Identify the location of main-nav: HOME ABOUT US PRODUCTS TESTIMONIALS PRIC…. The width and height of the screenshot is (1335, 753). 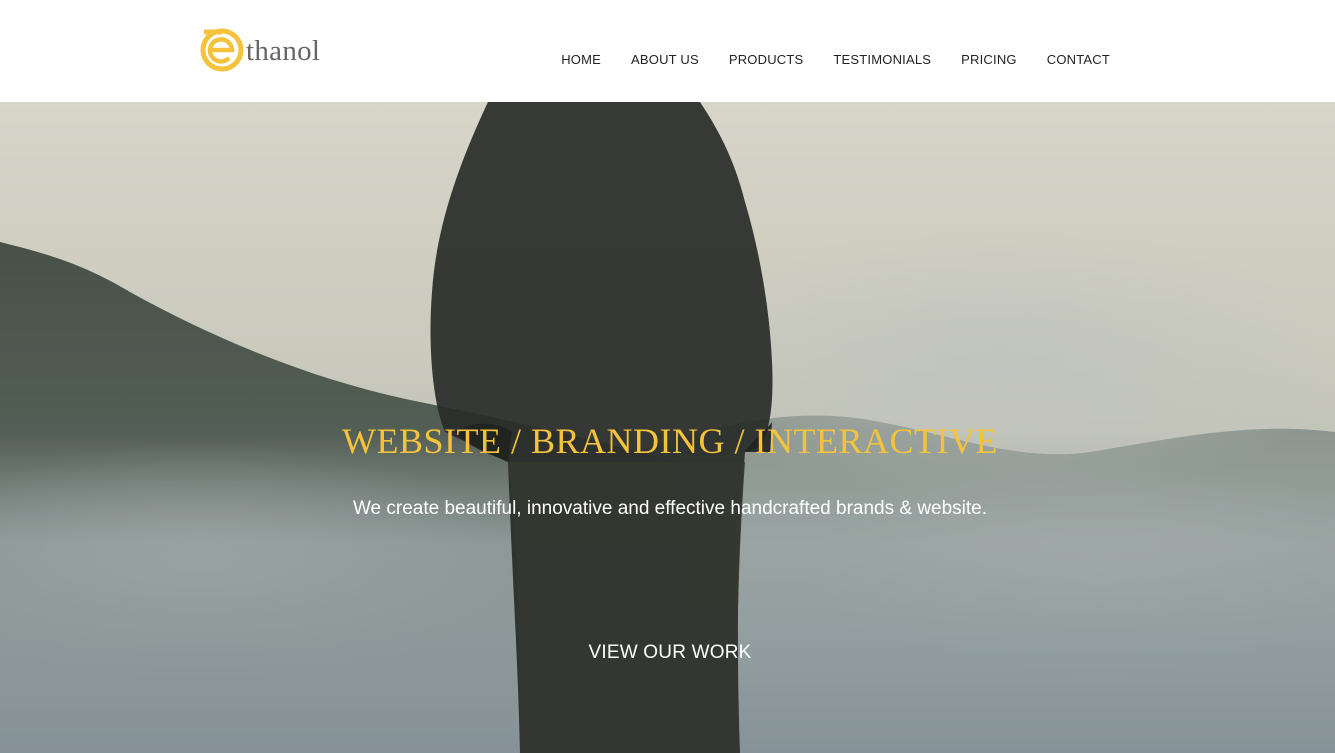
(835, 60).